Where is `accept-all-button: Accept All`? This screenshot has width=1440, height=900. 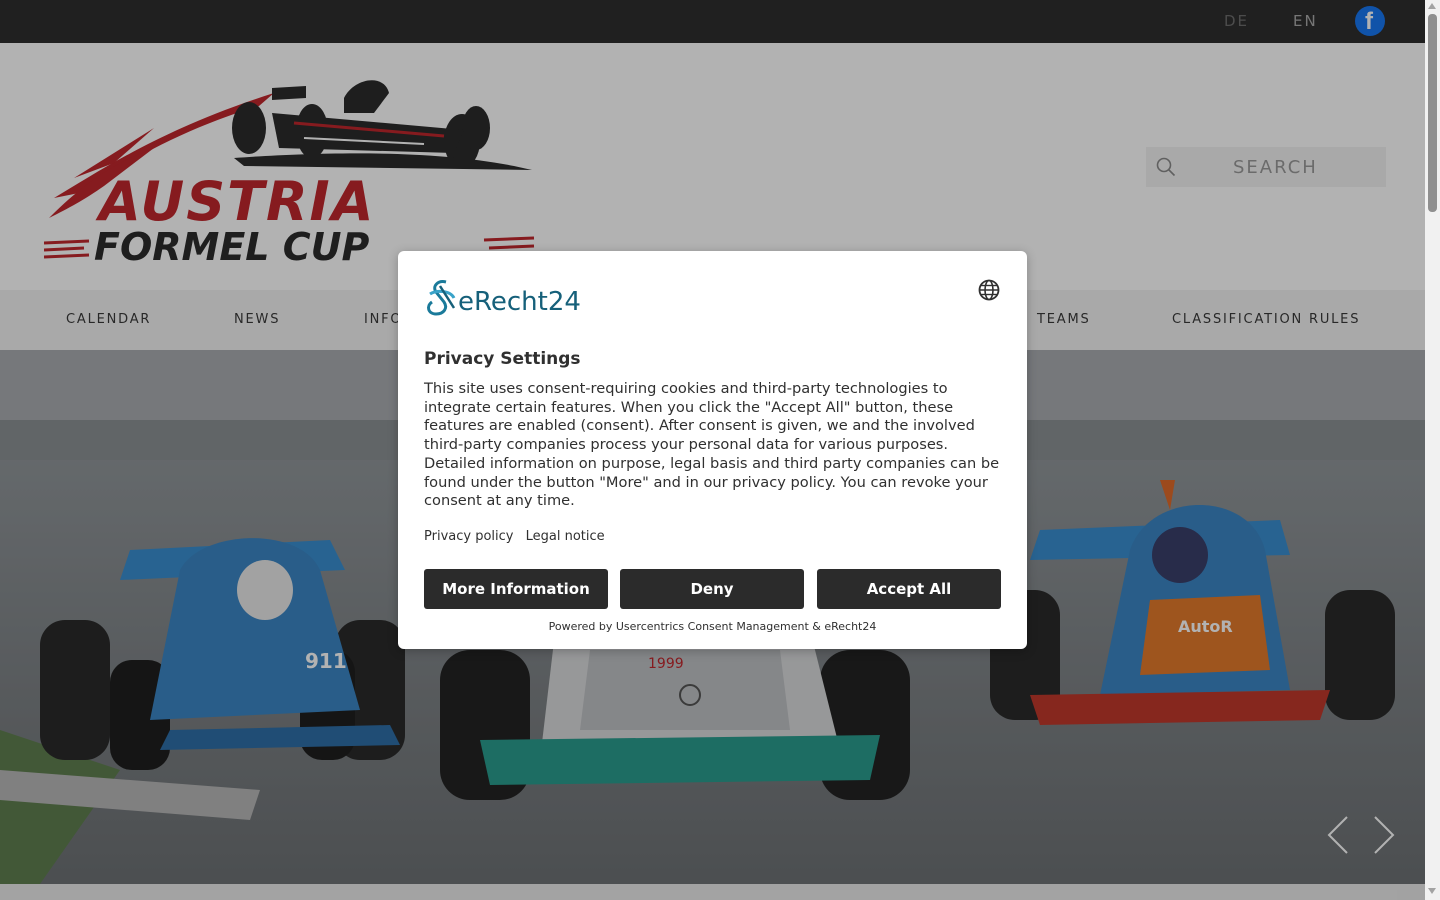 accept-all-button: Accept All is located at coordinates (909, 589).